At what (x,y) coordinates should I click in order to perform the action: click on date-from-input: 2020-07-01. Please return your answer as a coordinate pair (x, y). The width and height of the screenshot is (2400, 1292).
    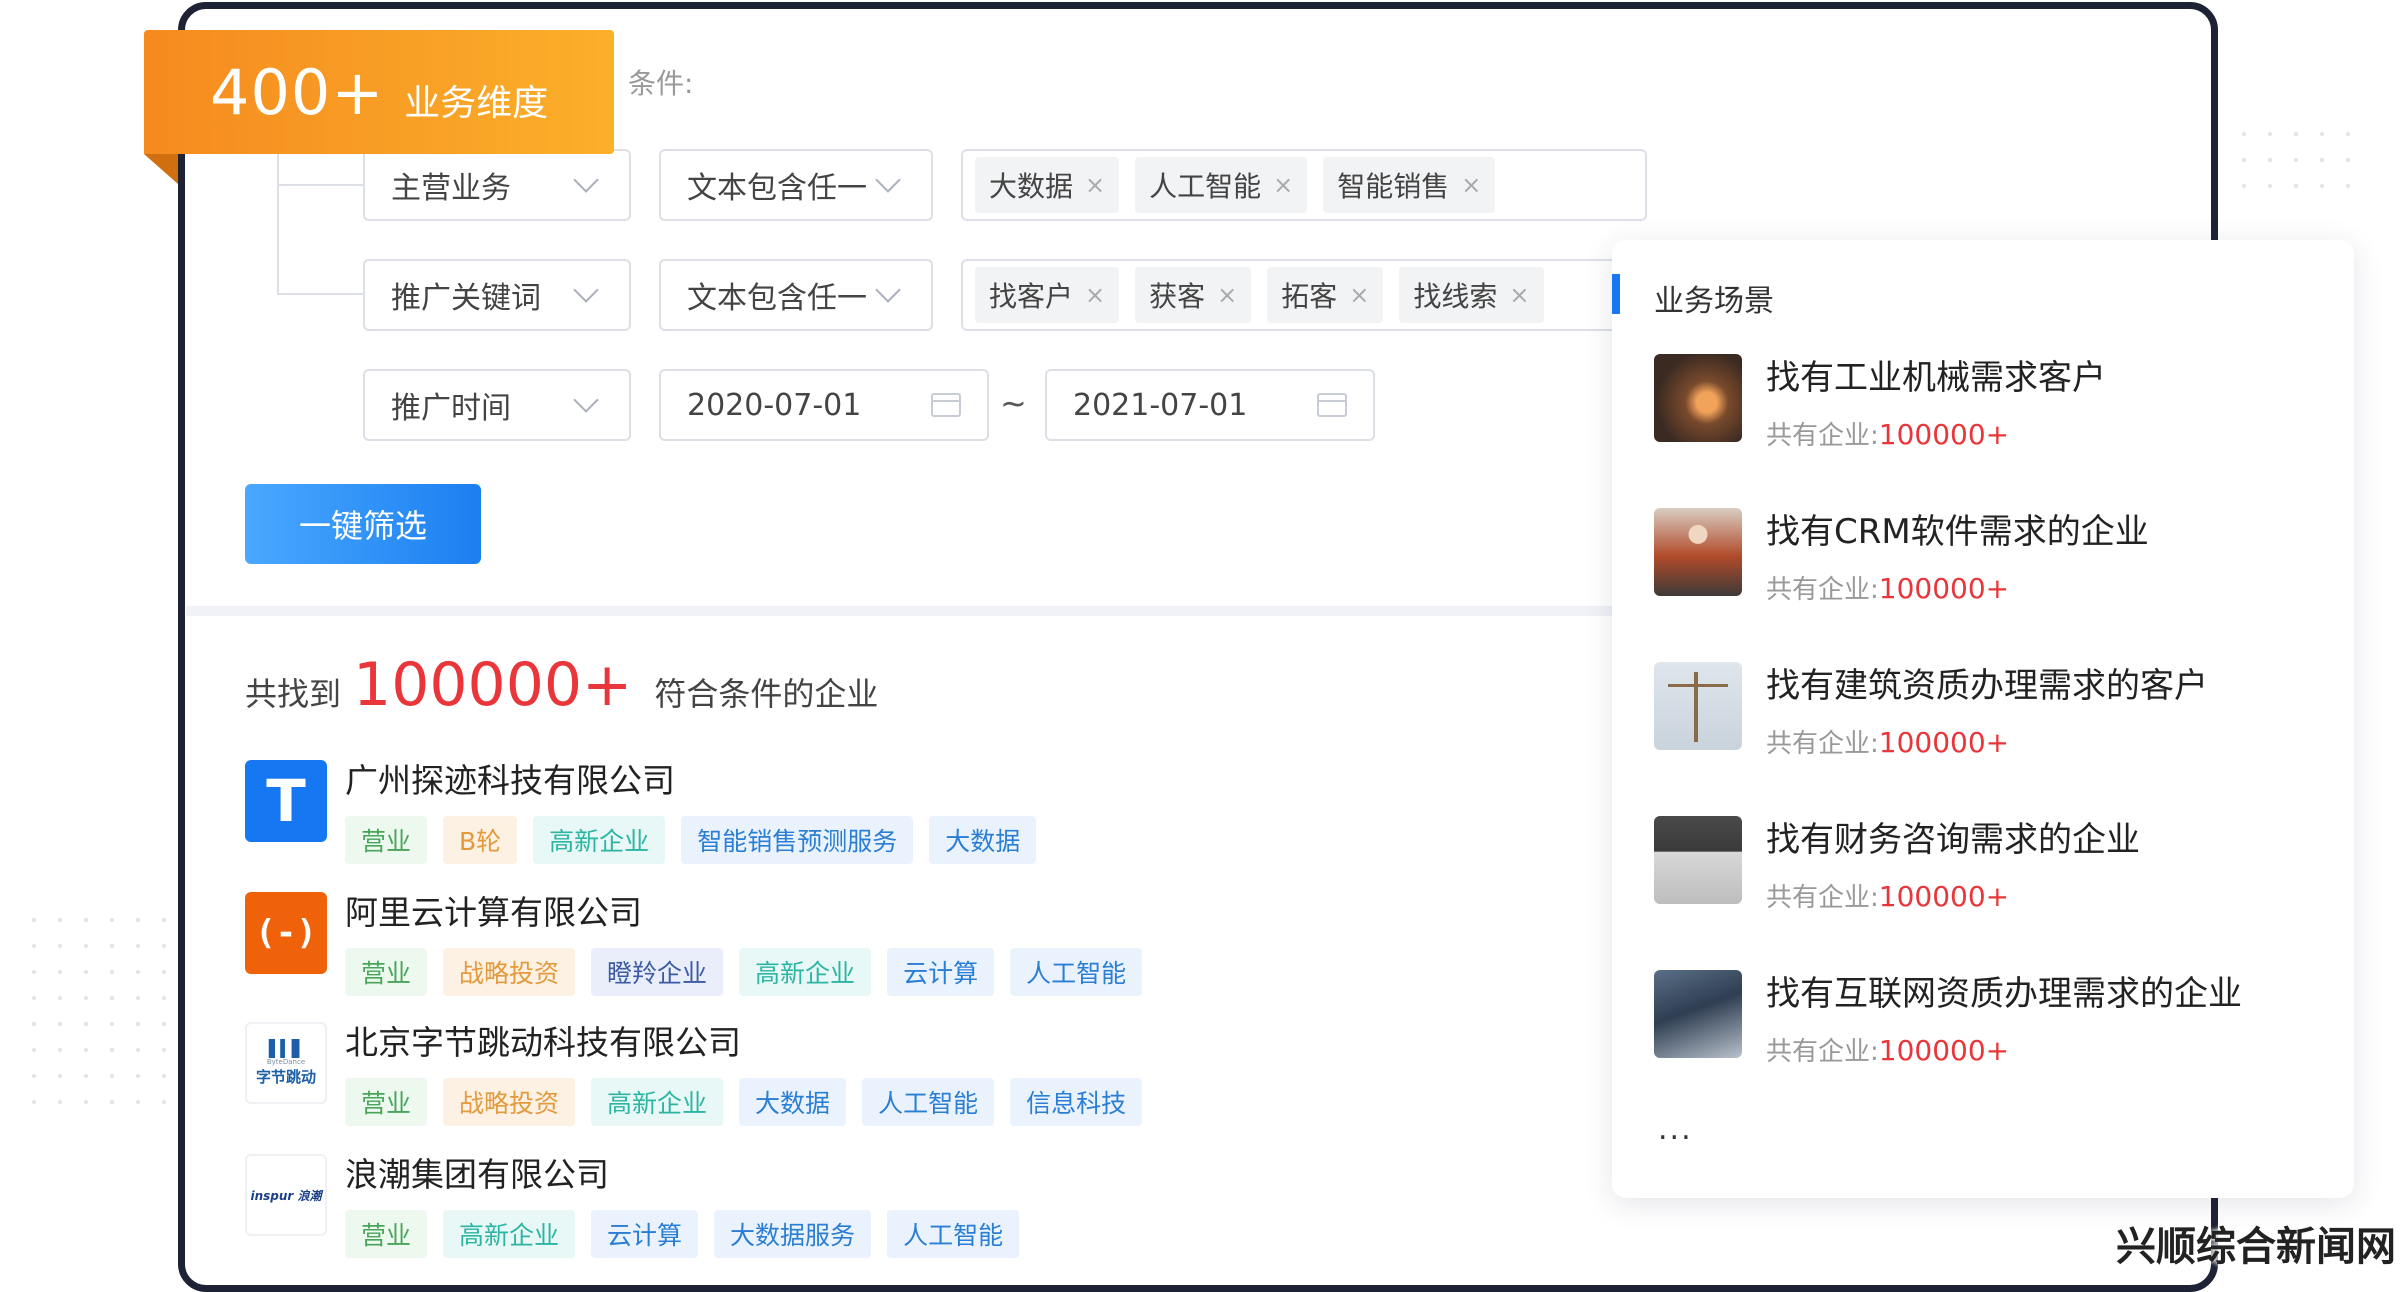
    Looking at the image, I should click on (824, 405).